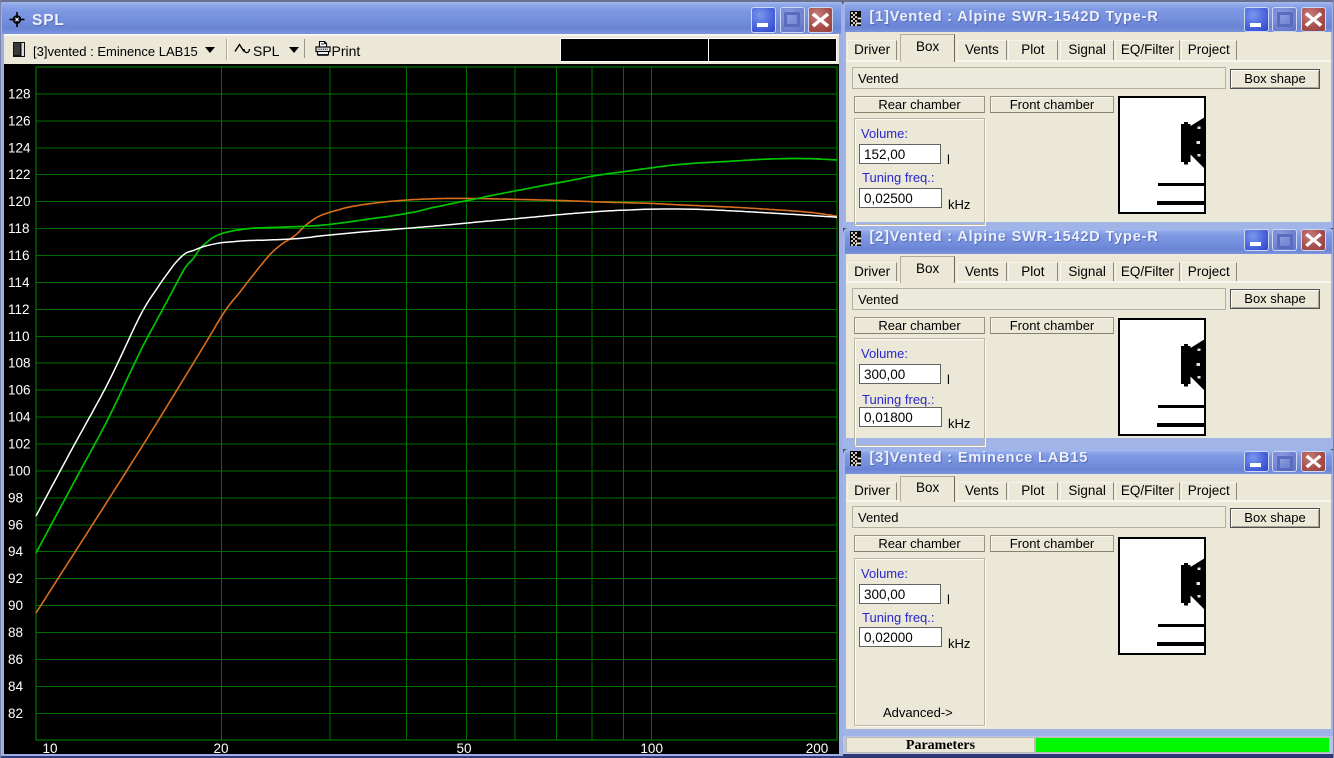  I want to click on svg-text: 90, so click(15, 605).